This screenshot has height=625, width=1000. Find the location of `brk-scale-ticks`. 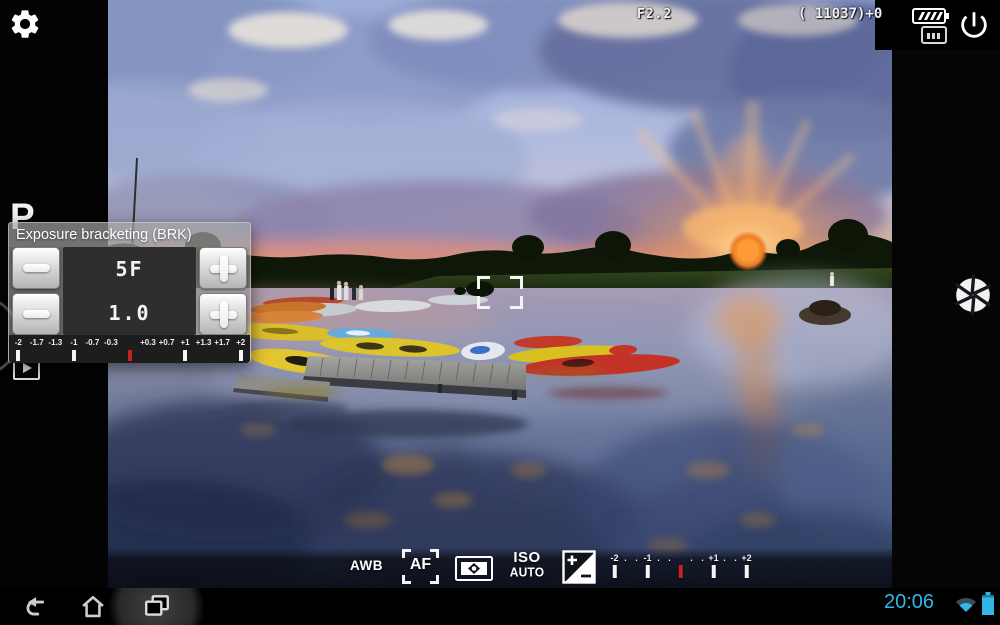

brk-scale-ticks is located at coordinates (129, 356).